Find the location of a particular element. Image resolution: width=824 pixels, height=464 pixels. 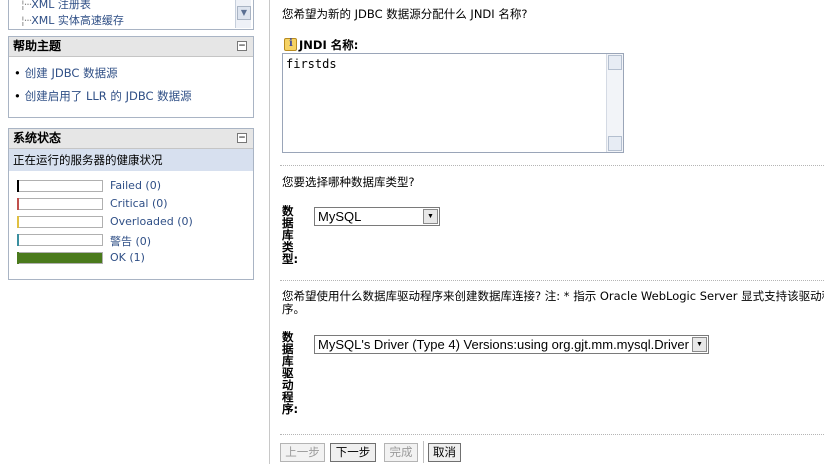

dbtype-label: 数据库类型: is located at coordinates (290, 235).